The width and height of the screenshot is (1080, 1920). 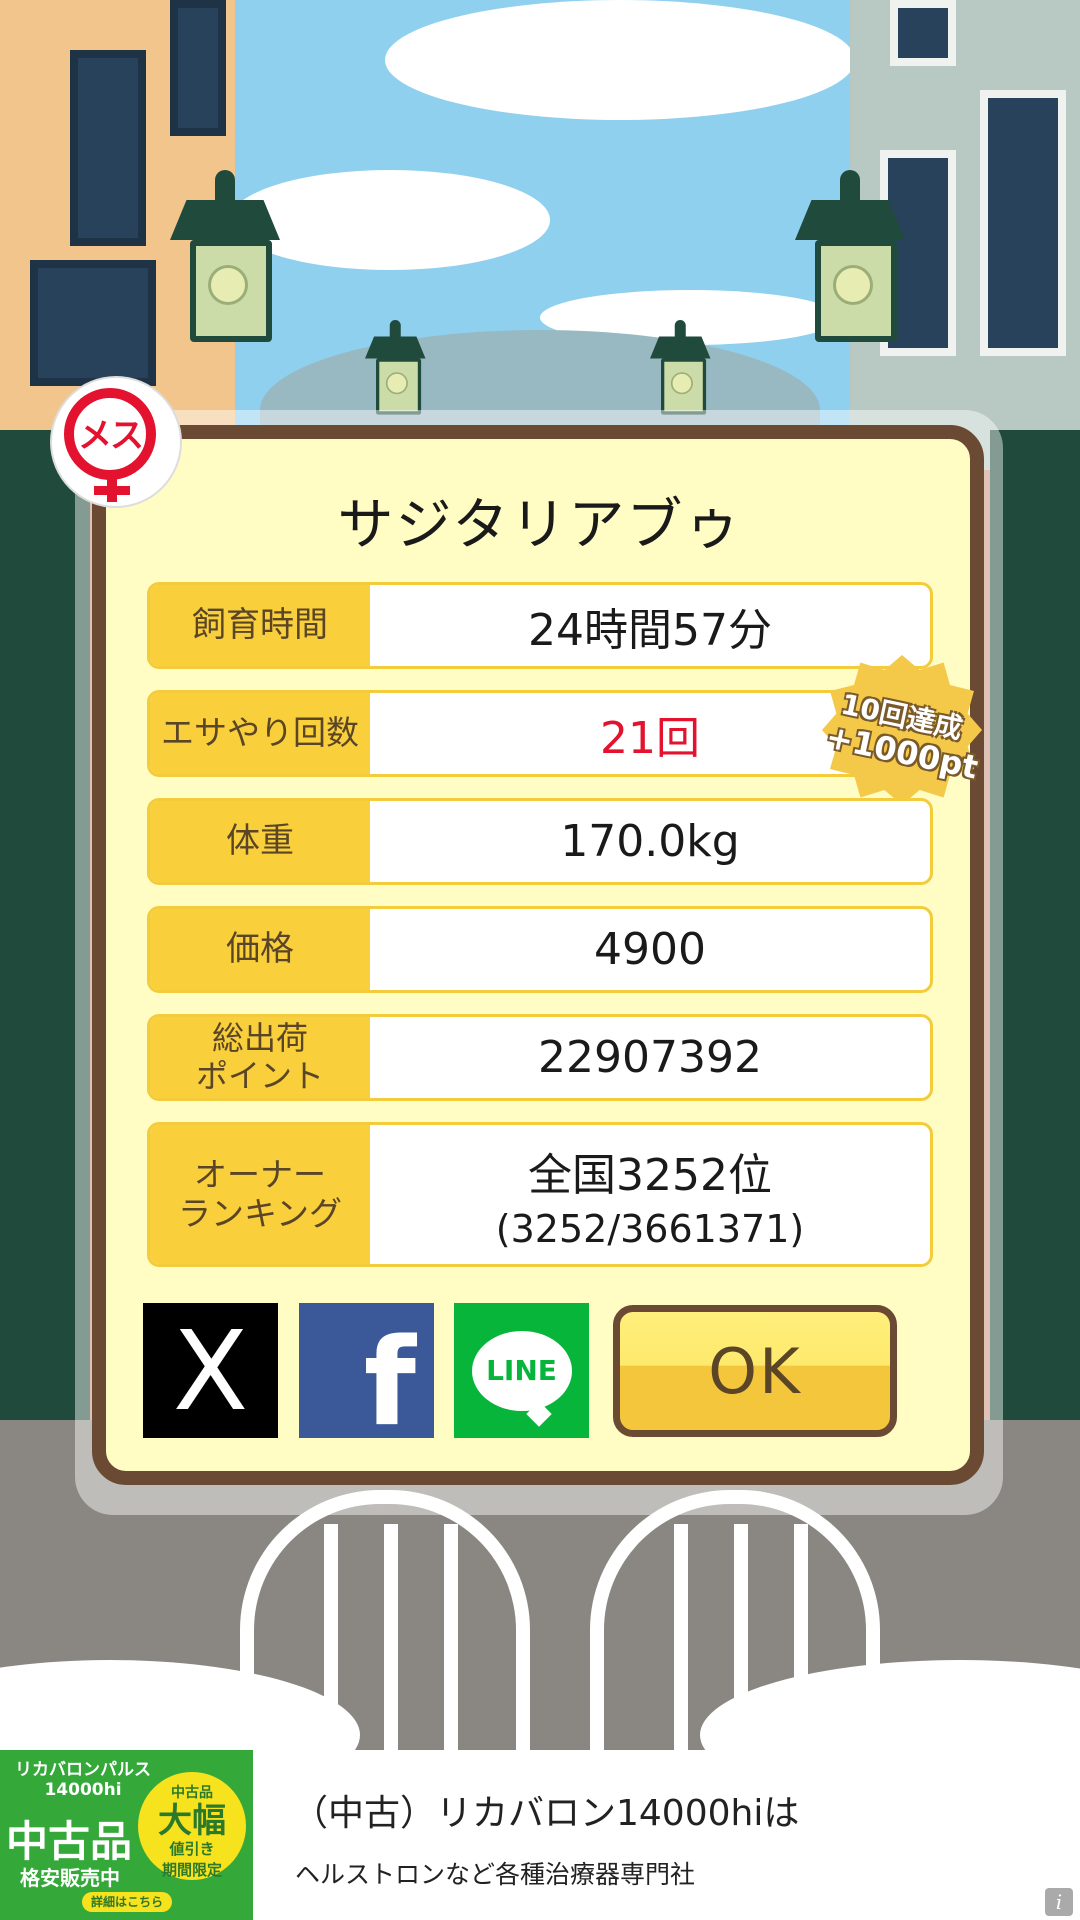 I want to click on stat-row-raising-time: 飼育時間 24時間57分, so click(x=540, y=625).